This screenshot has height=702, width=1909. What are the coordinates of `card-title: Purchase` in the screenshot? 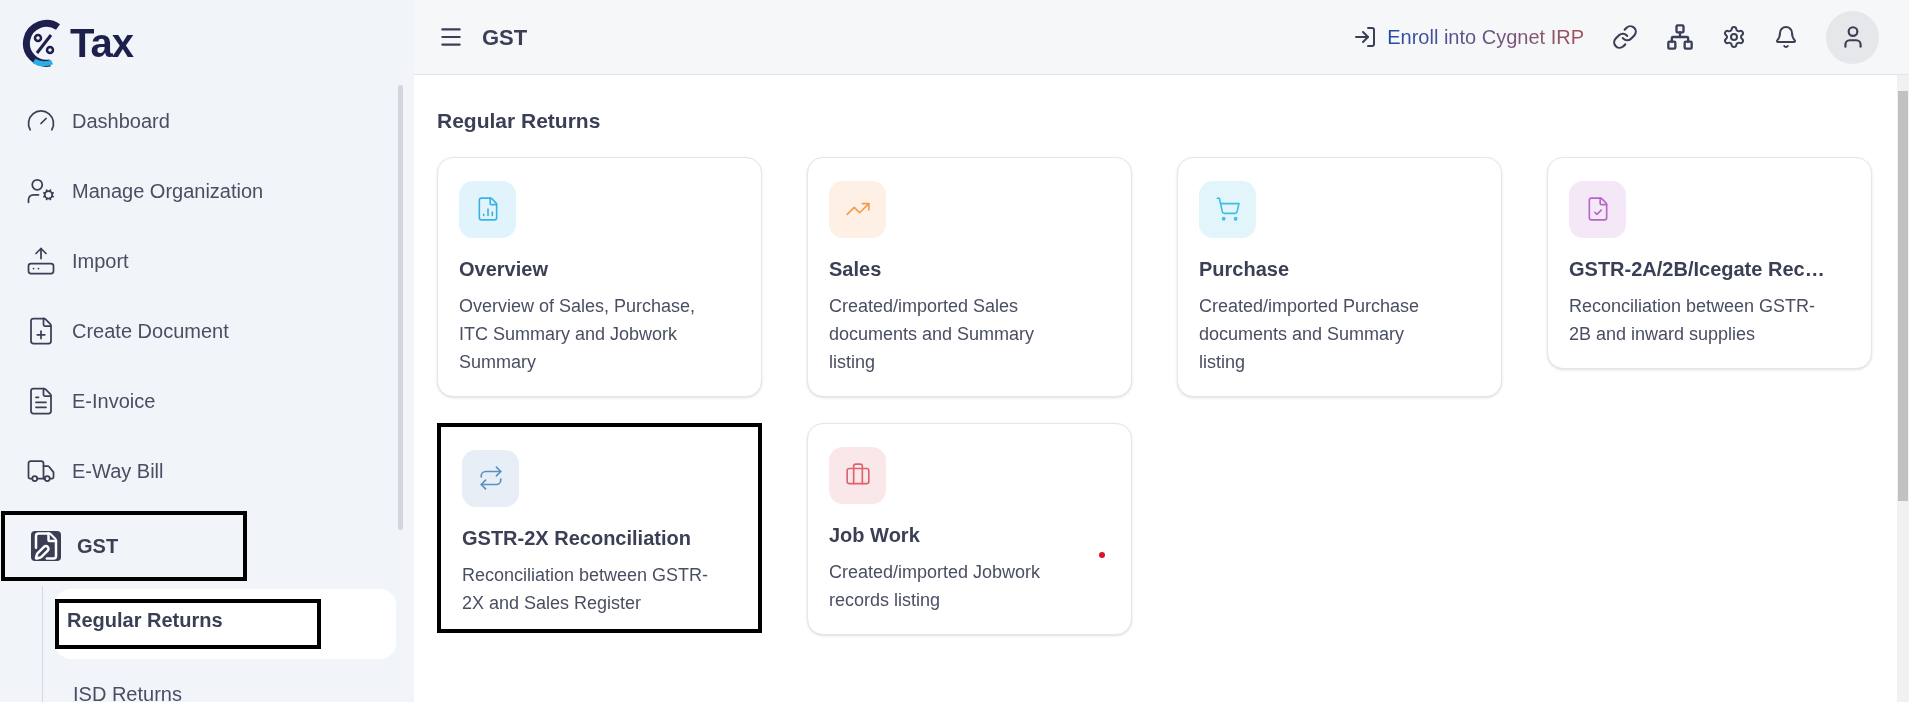 It's located at (1245, 269).